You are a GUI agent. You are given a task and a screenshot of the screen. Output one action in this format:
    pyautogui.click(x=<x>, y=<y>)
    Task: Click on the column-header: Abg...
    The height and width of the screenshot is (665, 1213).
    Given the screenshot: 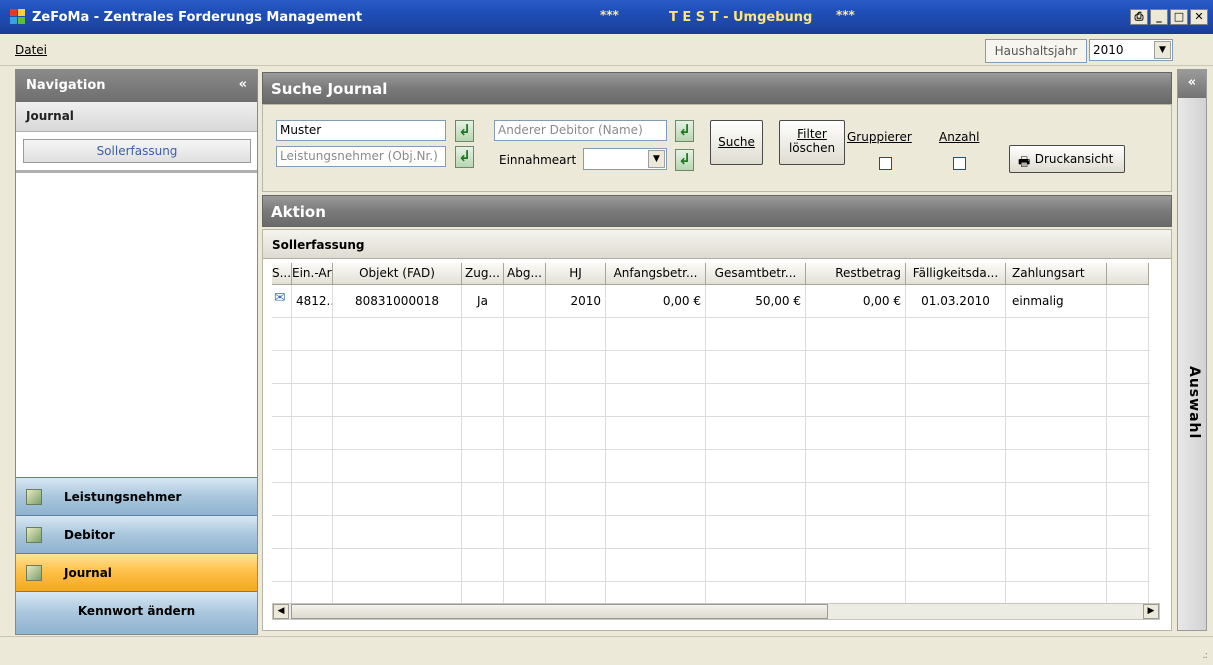 What is the action you would take?
    pyautogui.click(x=525, y=274)
    